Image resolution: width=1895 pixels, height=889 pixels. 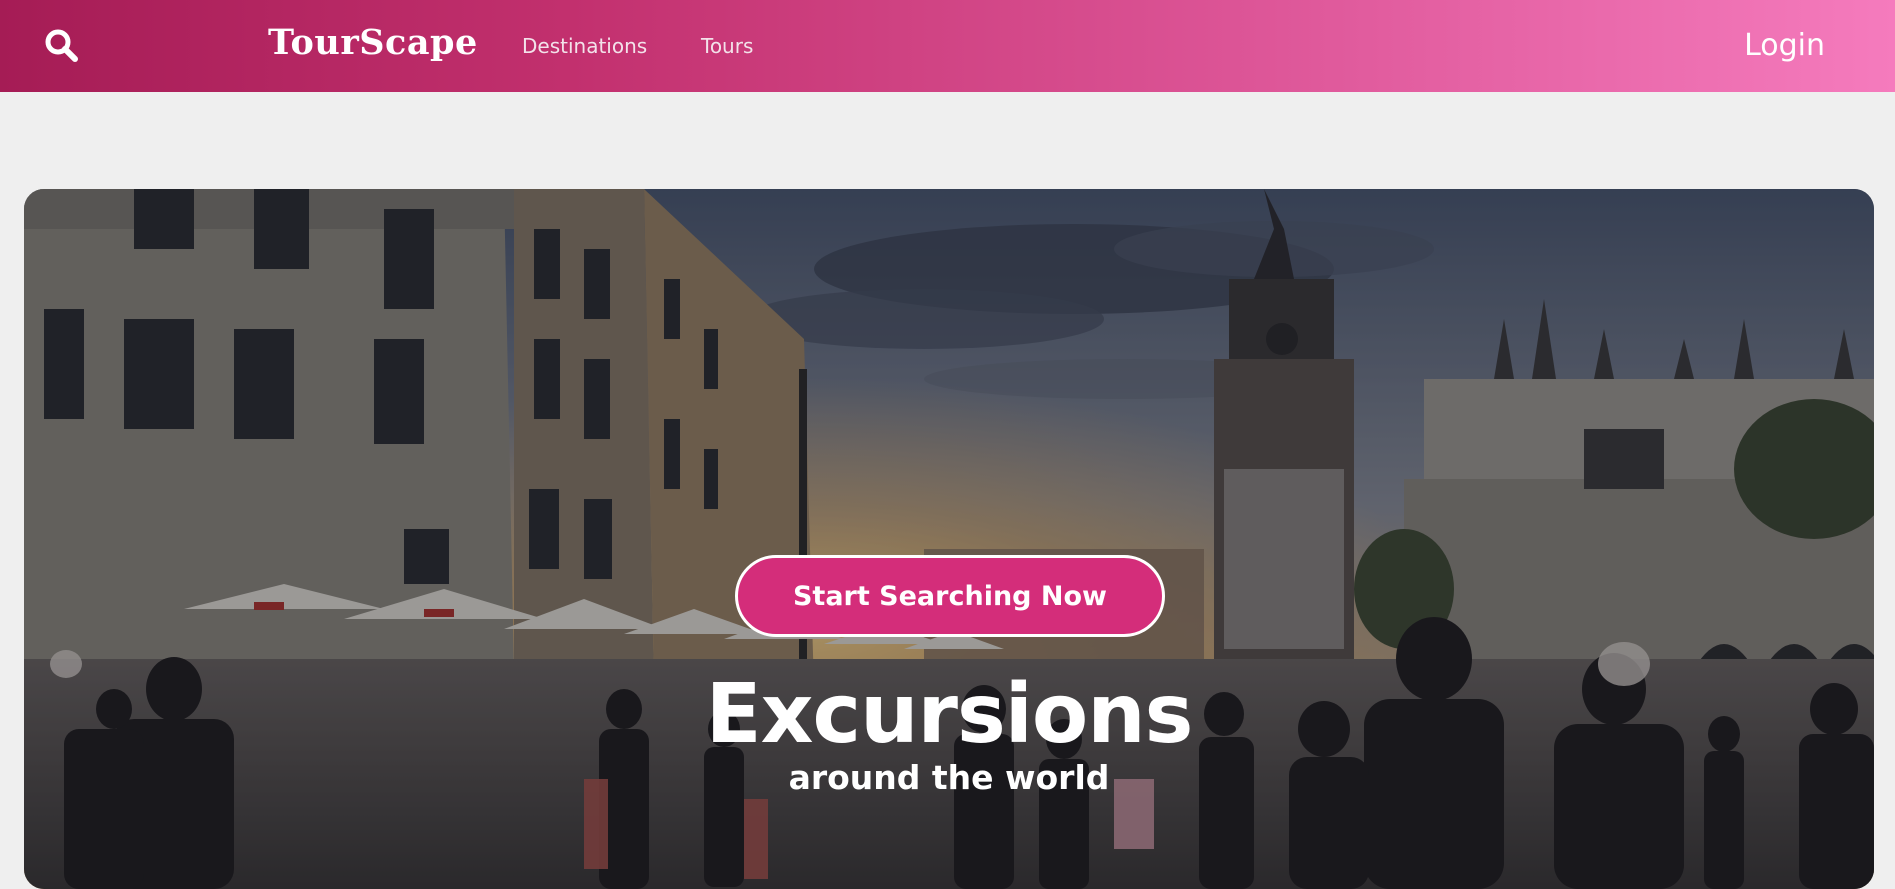 What do you see at coordinates (949, 777) in the screenshot?
I see `hero-subtitle: around the world` at bounding box center [949, 777].